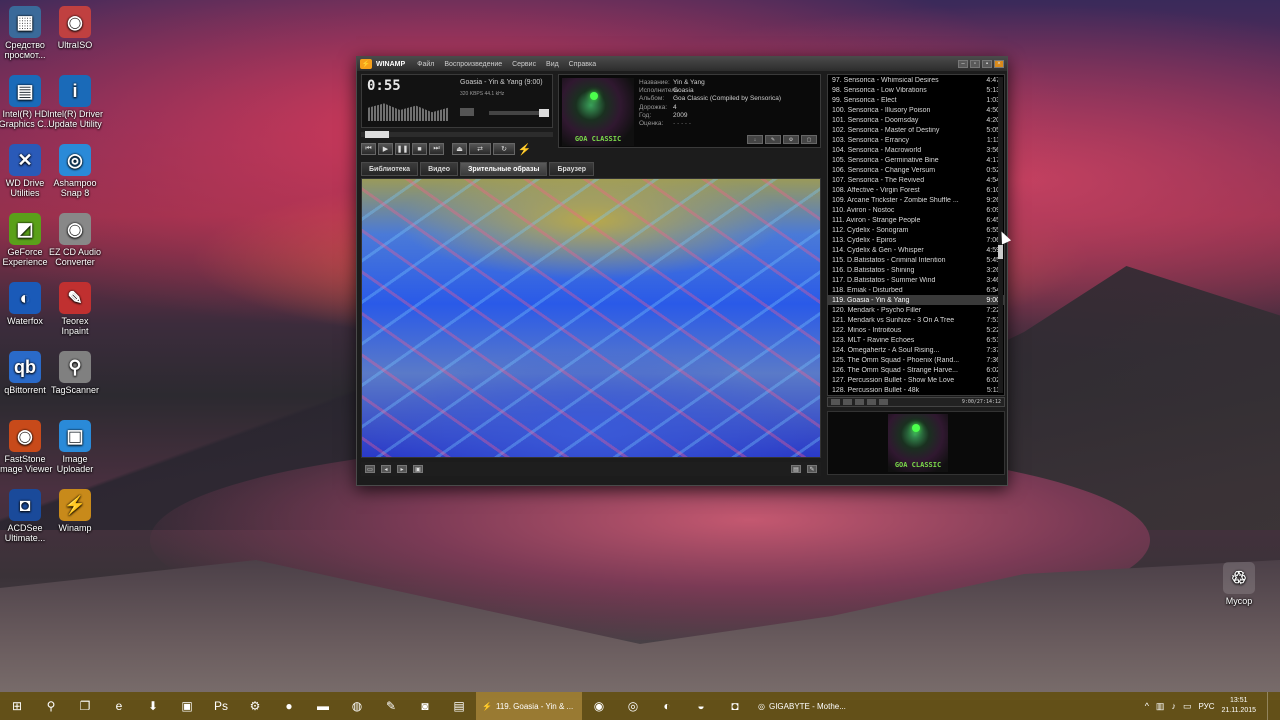  Describe the element at coordinates (916, 130) in the screenshot. I see `playlist-row: 102. Sensorica - Master of Destiny 5:05` at that location.